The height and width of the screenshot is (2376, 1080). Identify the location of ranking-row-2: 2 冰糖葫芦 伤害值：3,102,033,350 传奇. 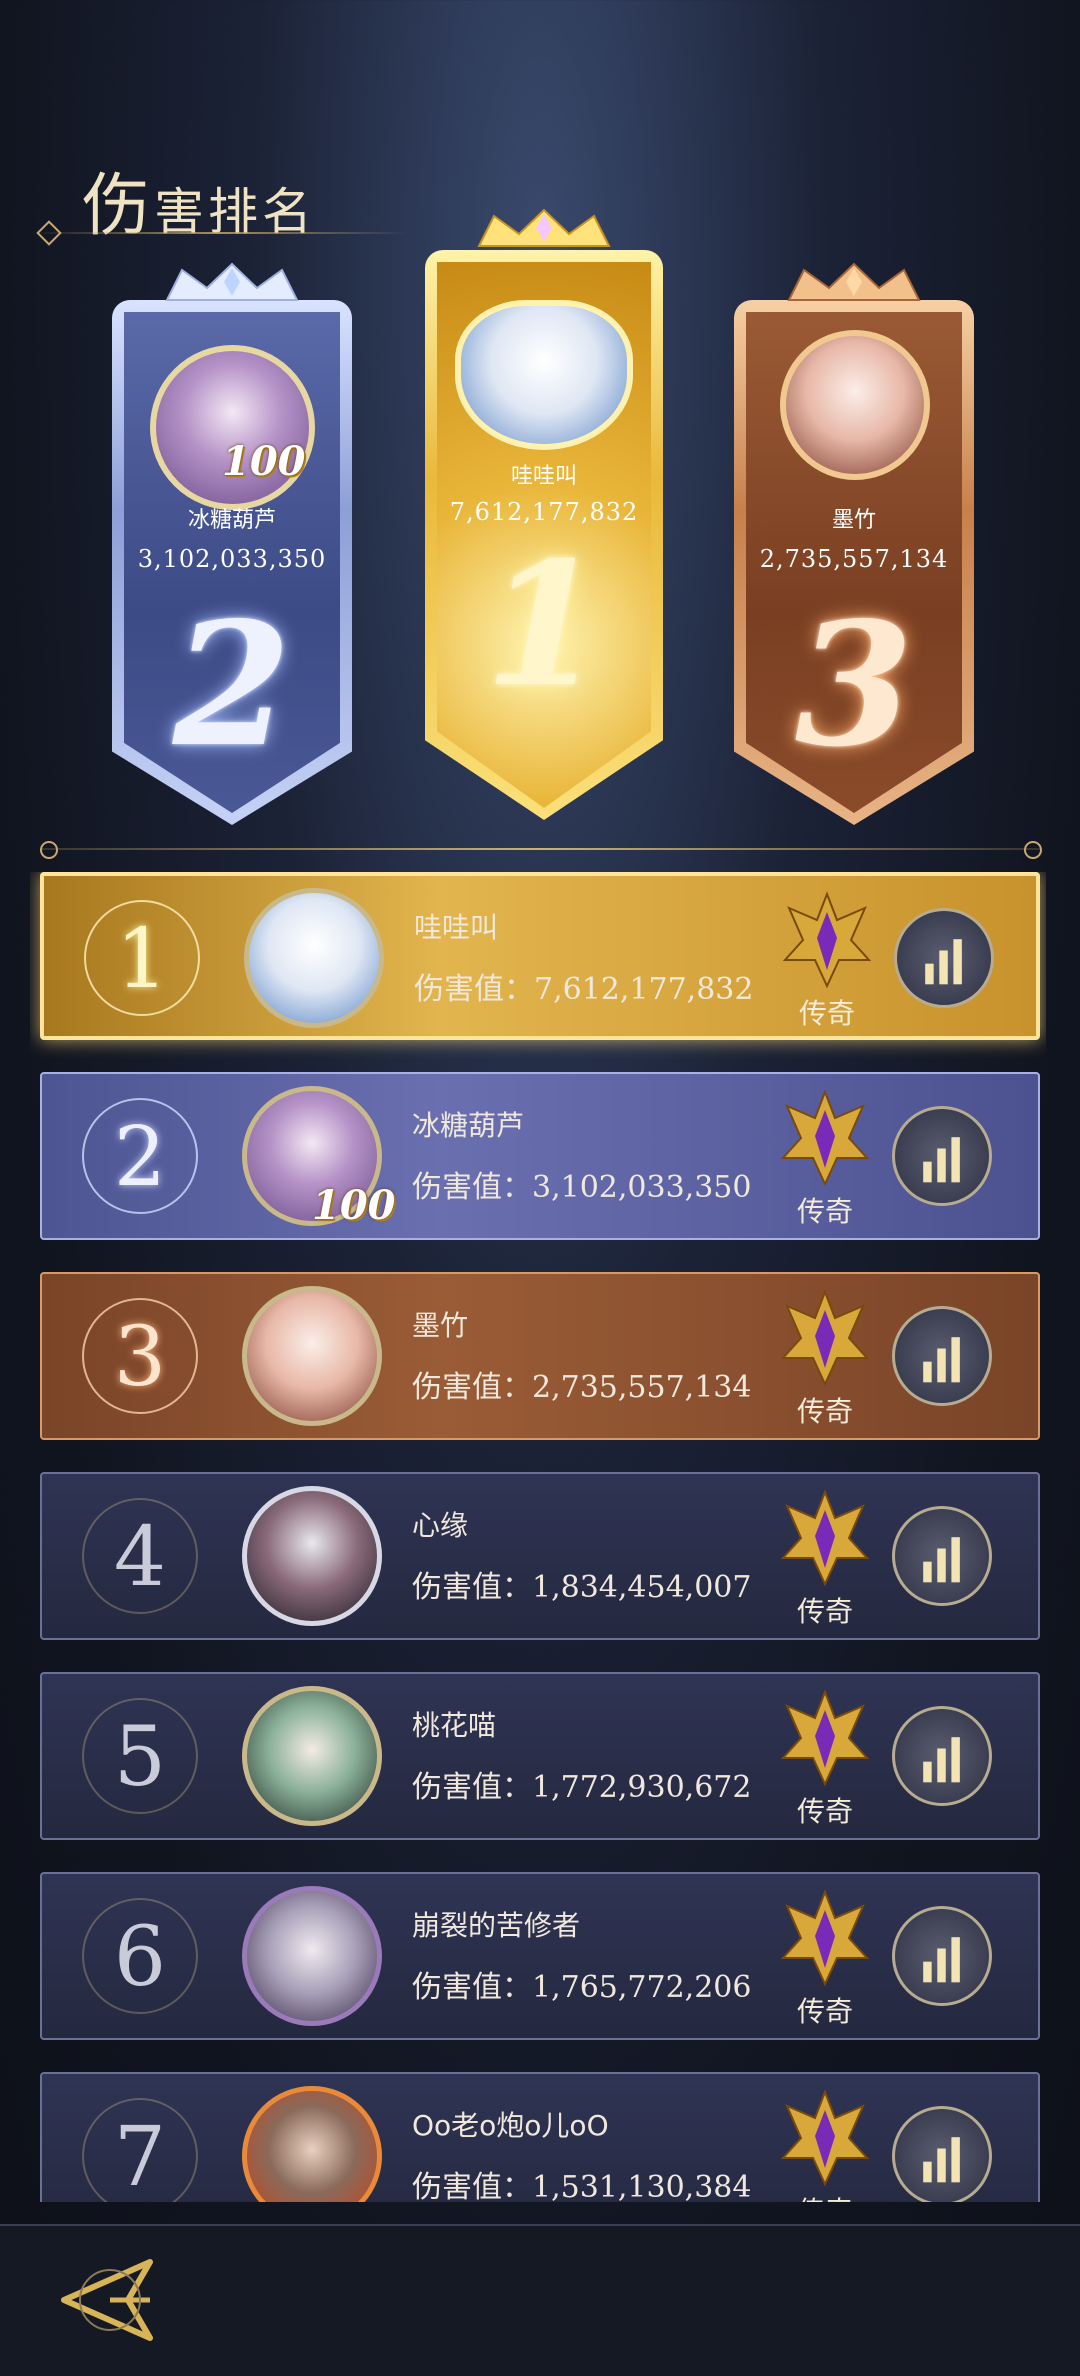
(540, 1156).